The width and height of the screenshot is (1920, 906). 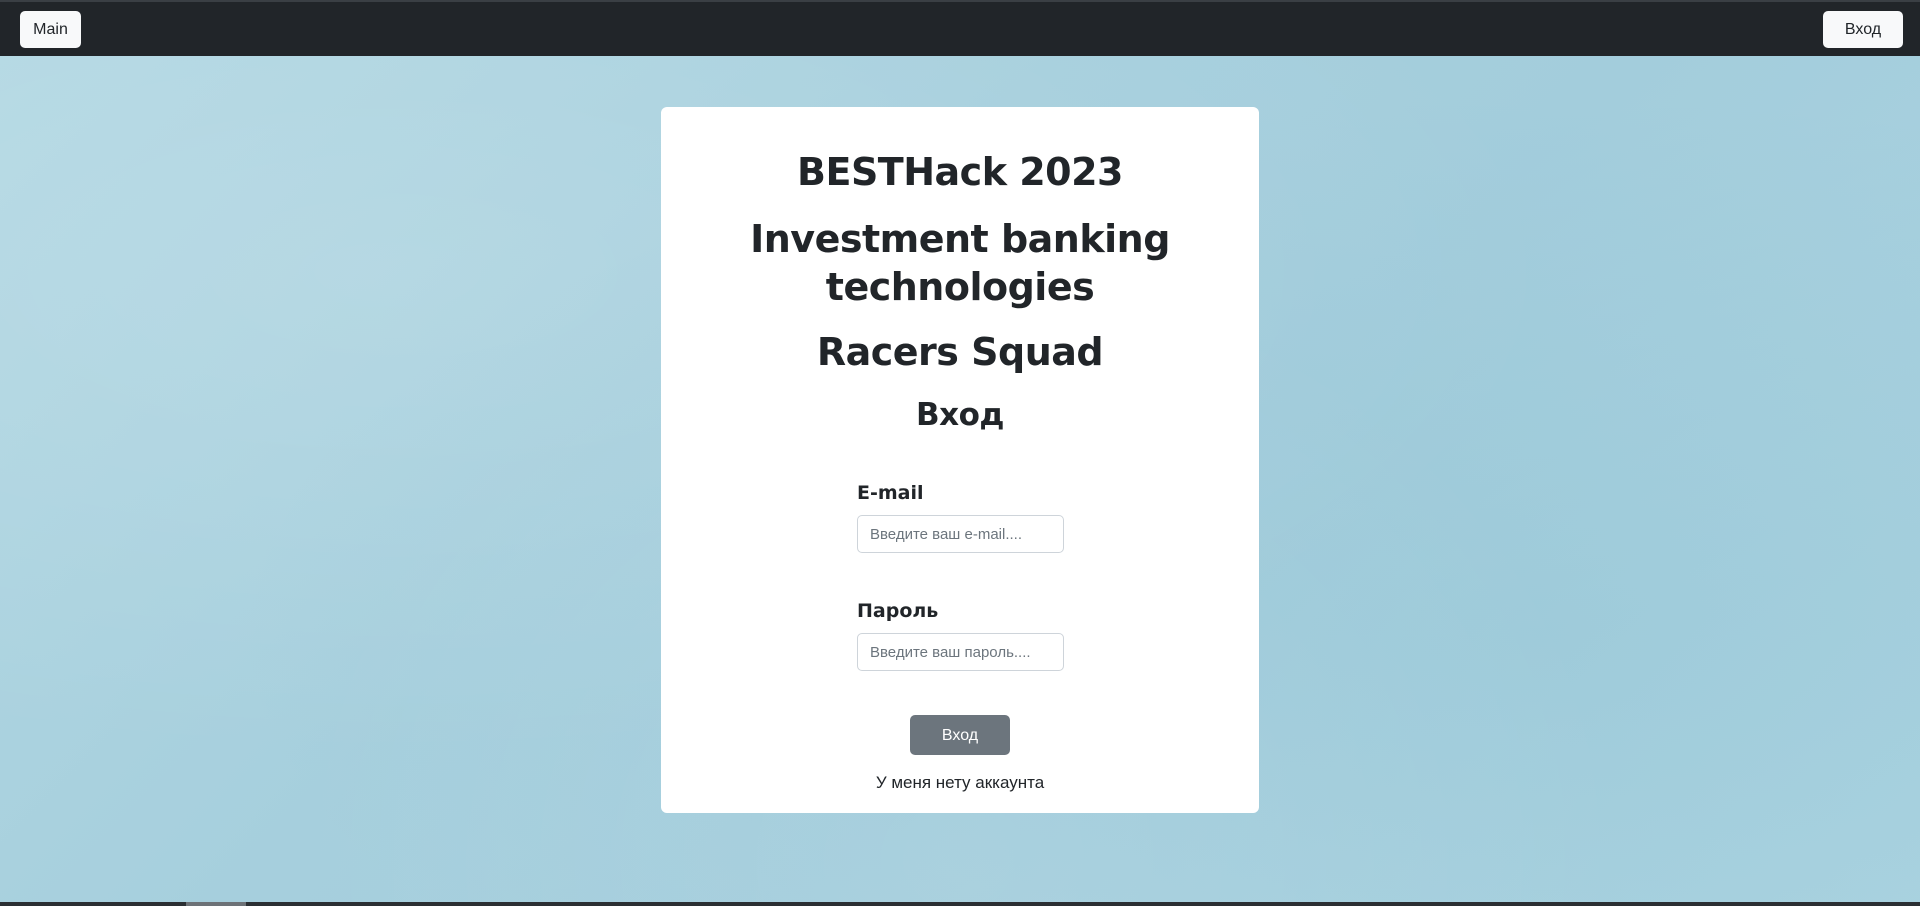 What do you see at coordinates (898, 611) in the screenshot?
I see `password-label: Пароль` at bounding box center [898, 611].